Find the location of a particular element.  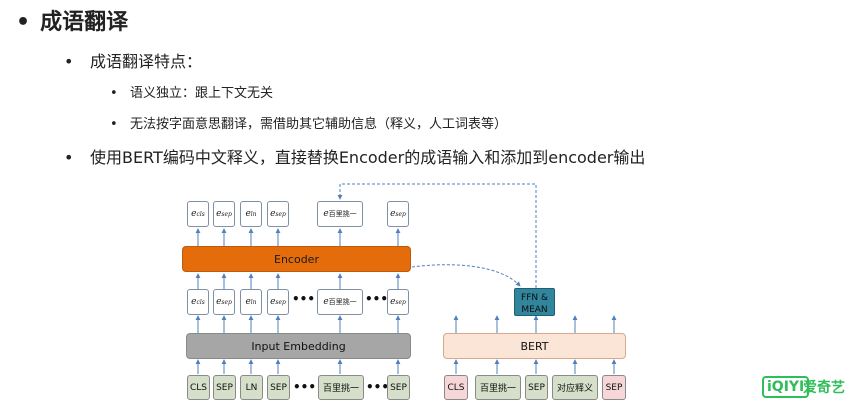

encoder-label: Encoder is located at coordinates (296, 259).